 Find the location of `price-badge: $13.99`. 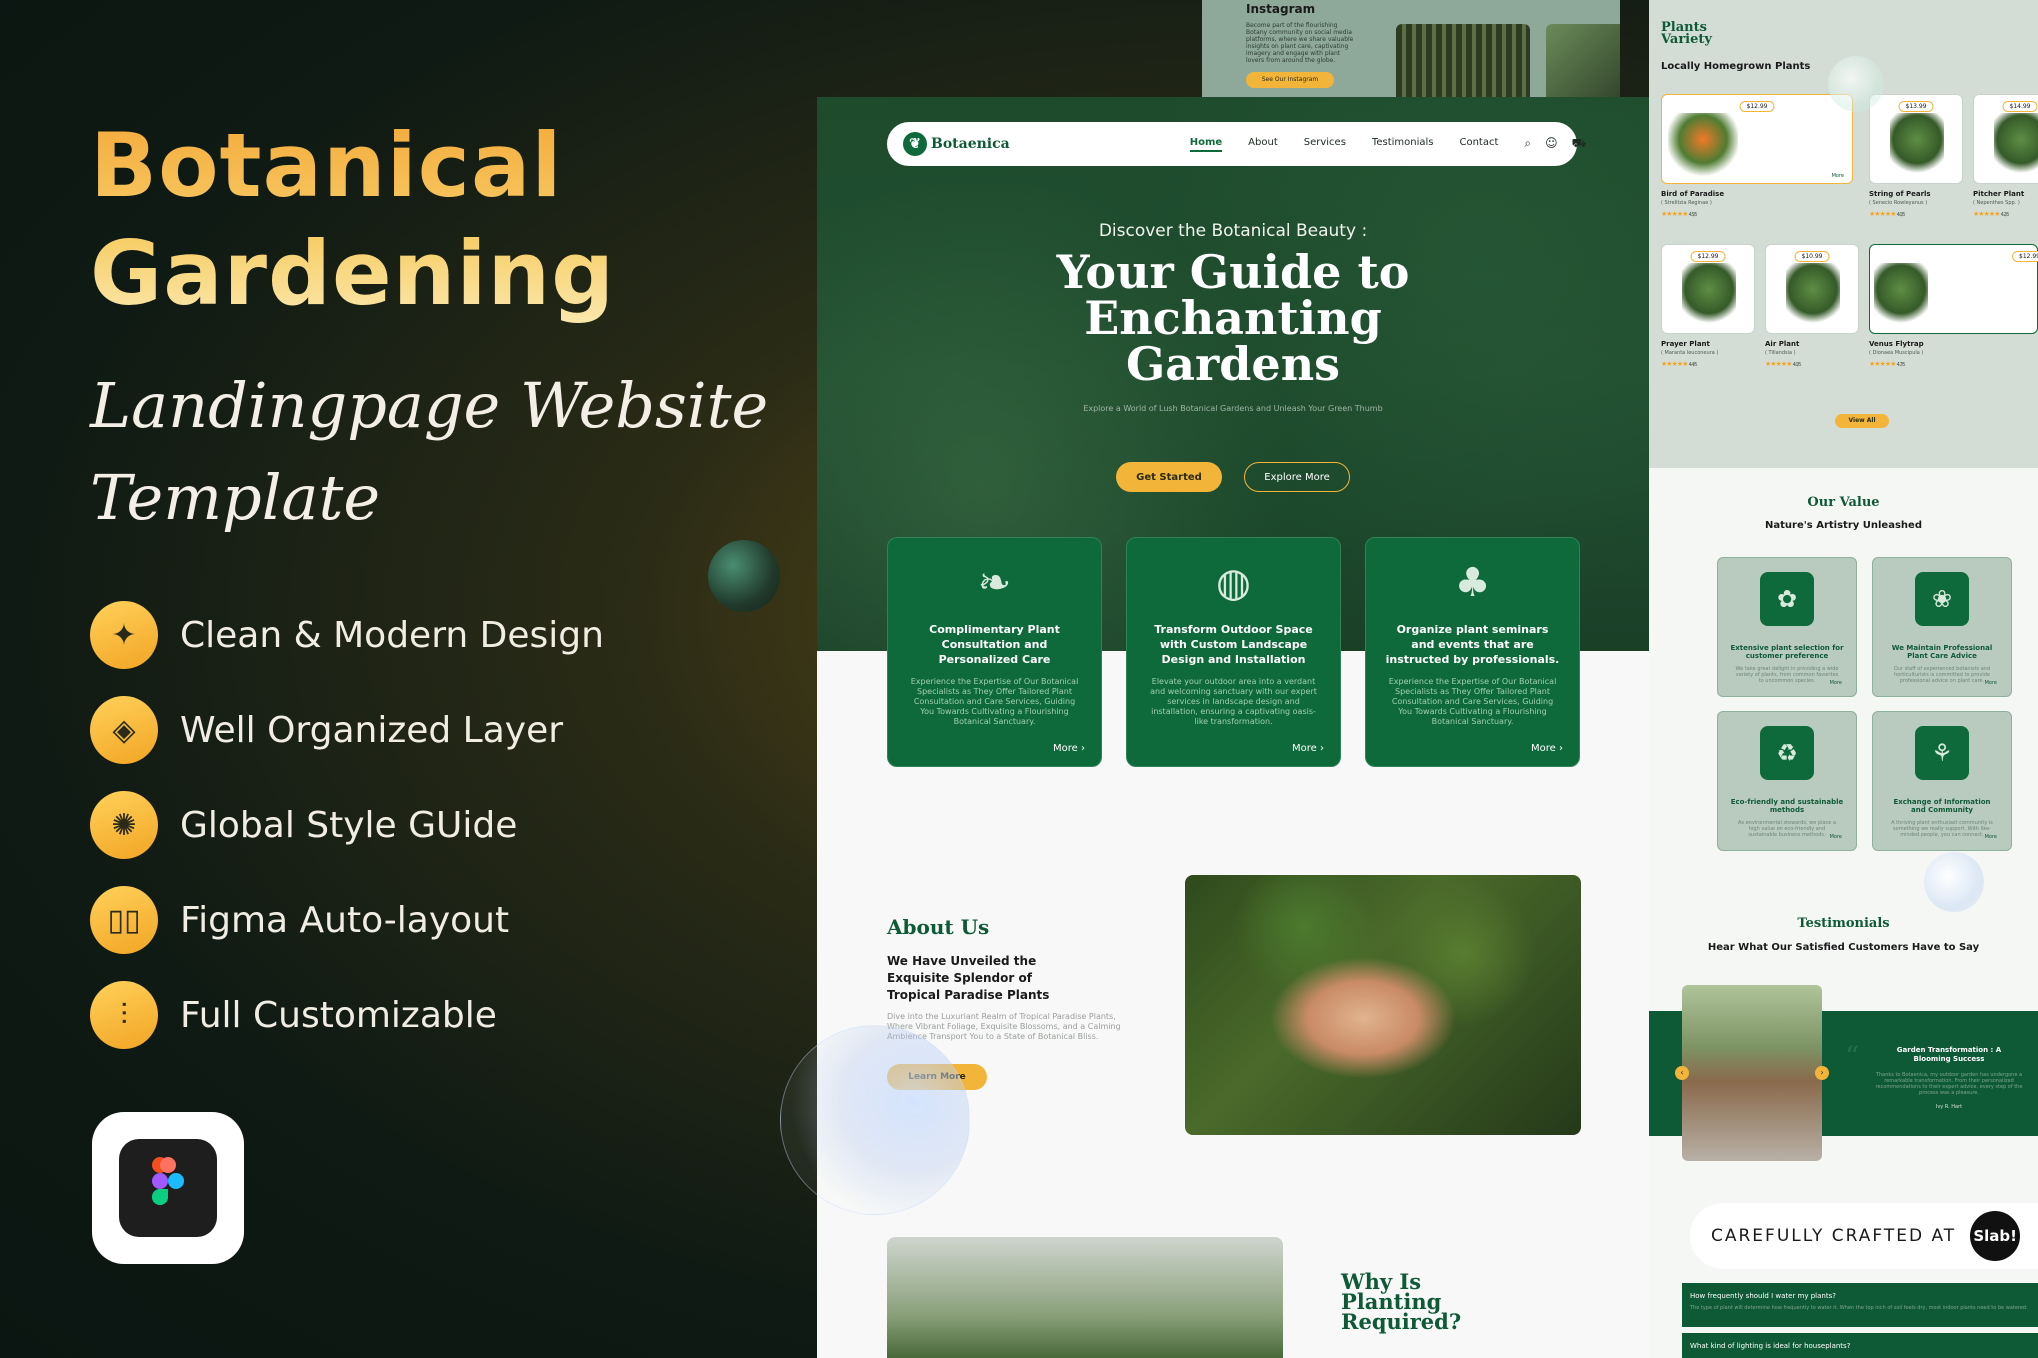

price-badge: $13.99 is located at coordinates (1916, 106).